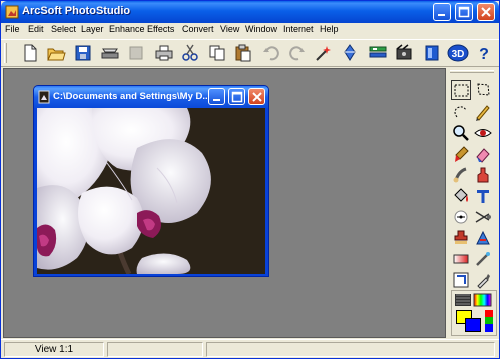 This screenshot has height=359, width=500. I want to click on scanner-icon, so click(110, 53).